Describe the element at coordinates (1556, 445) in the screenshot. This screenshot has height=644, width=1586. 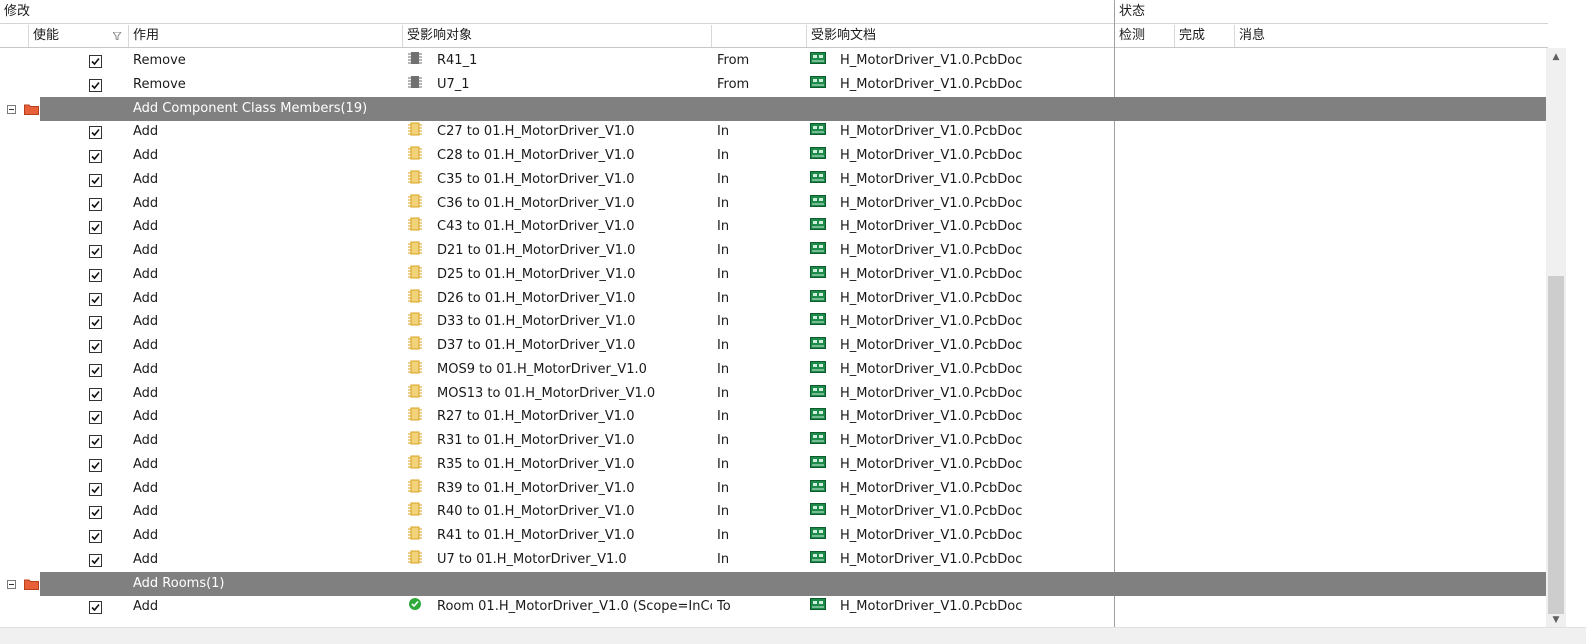
I see `vertical-scroll-thumb` at that location.